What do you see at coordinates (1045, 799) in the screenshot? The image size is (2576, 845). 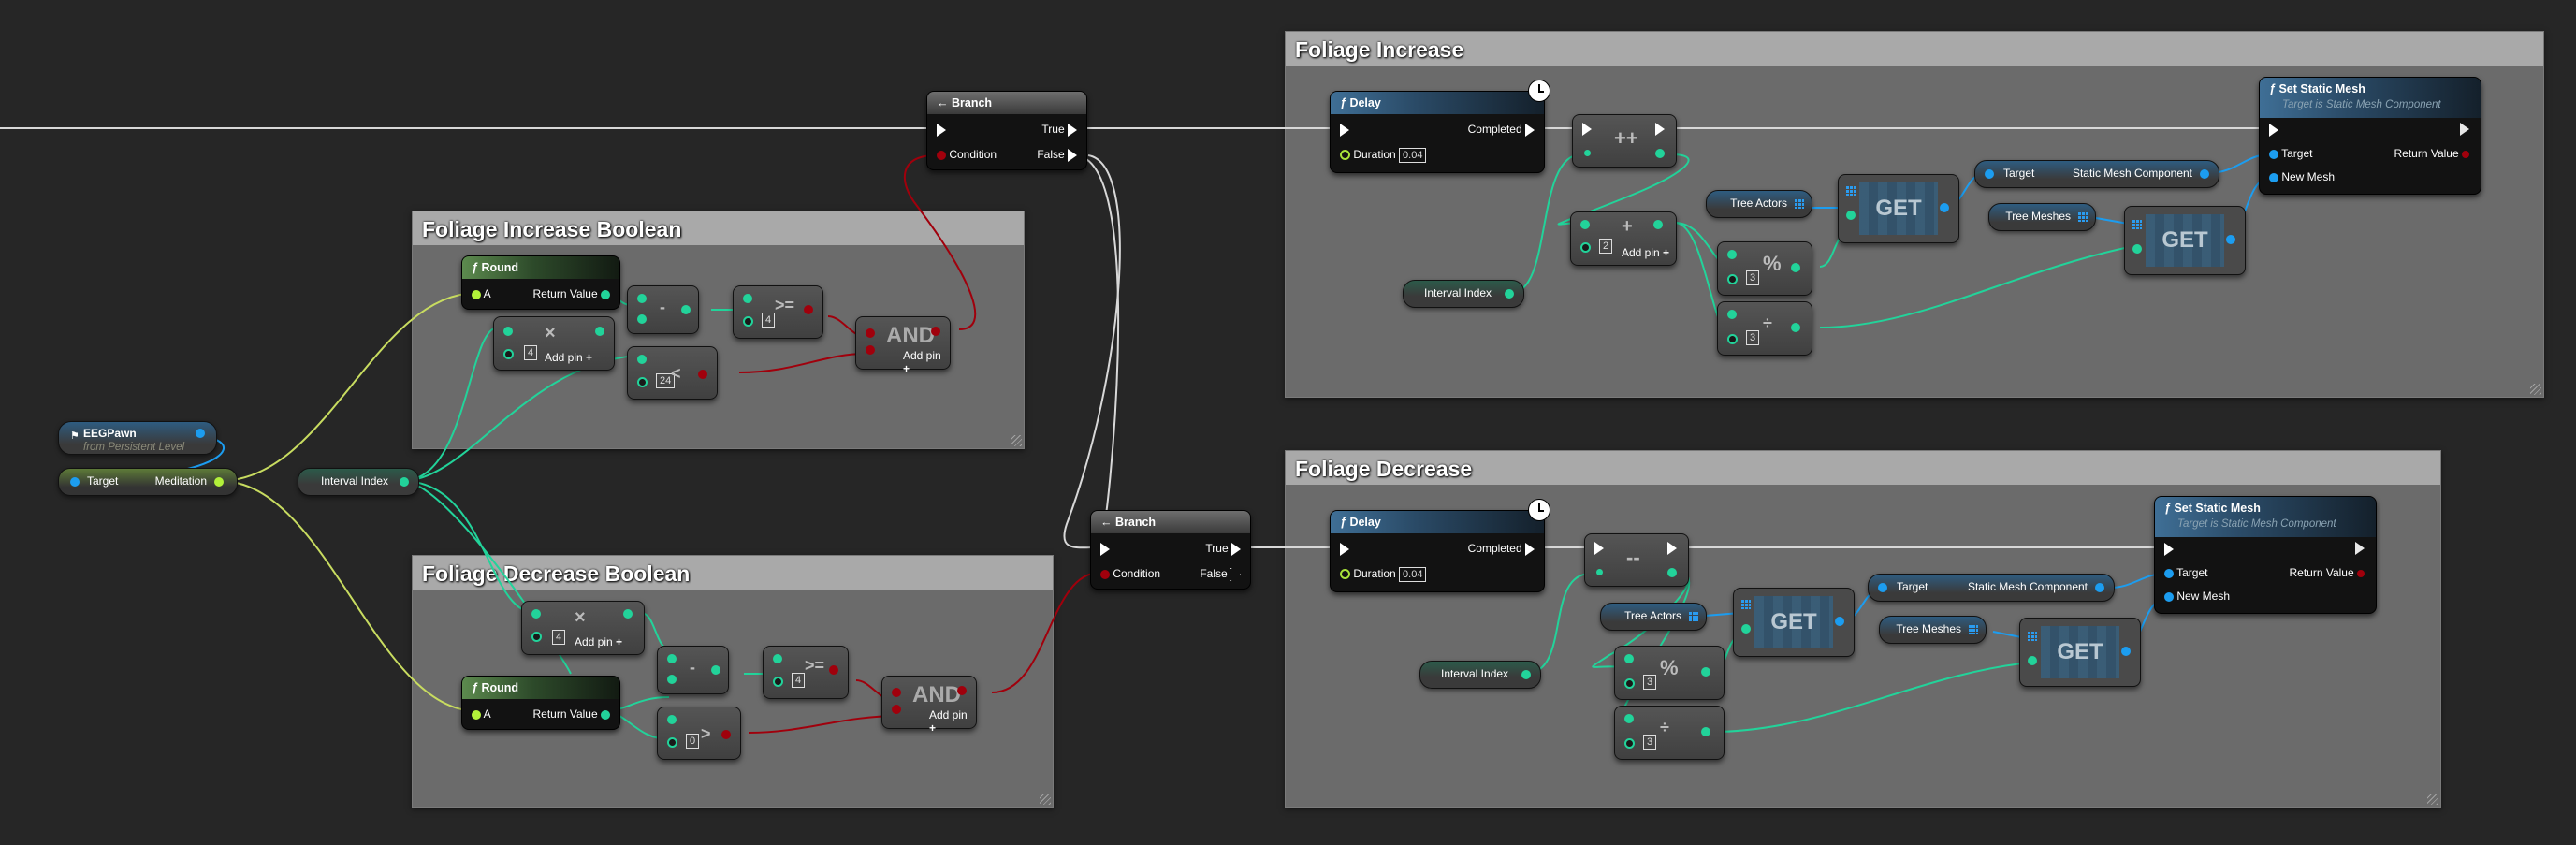 I see `resize-handle` at bounding box center [1045, 799].